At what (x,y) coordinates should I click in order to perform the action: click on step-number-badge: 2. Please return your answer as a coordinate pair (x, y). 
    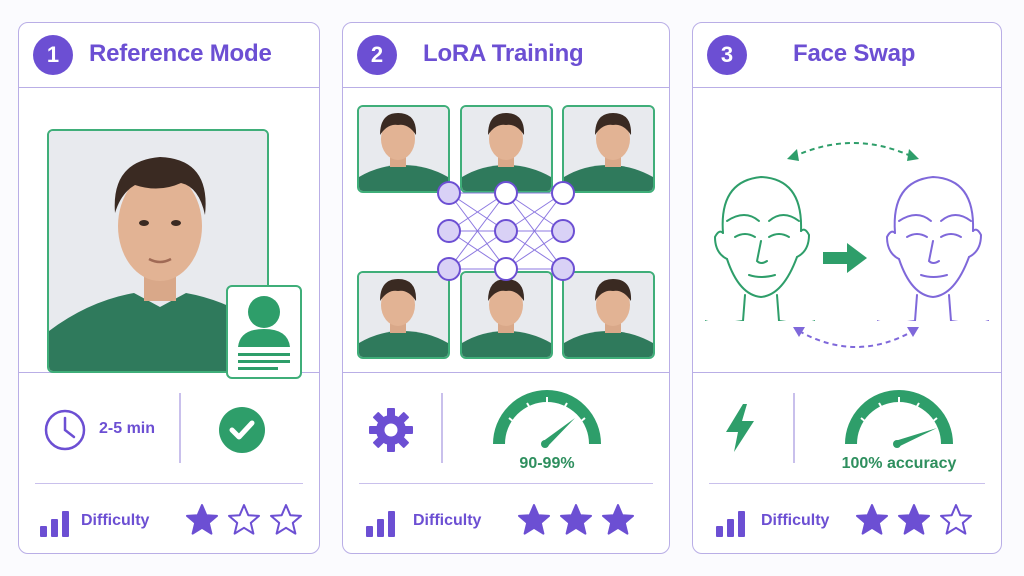
    Looking at the image, I should click on (377, 55).